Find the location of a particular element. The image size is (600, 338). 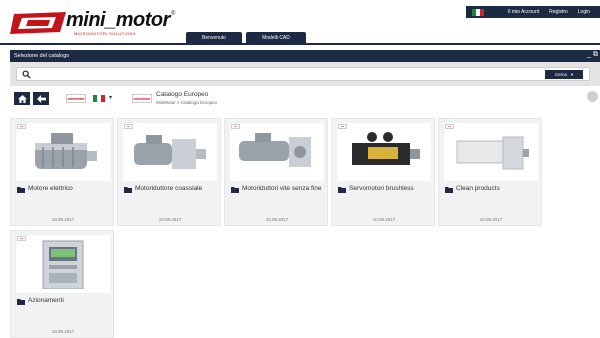

my-account-link: Il mio Account is located at coordinates (523, 12).